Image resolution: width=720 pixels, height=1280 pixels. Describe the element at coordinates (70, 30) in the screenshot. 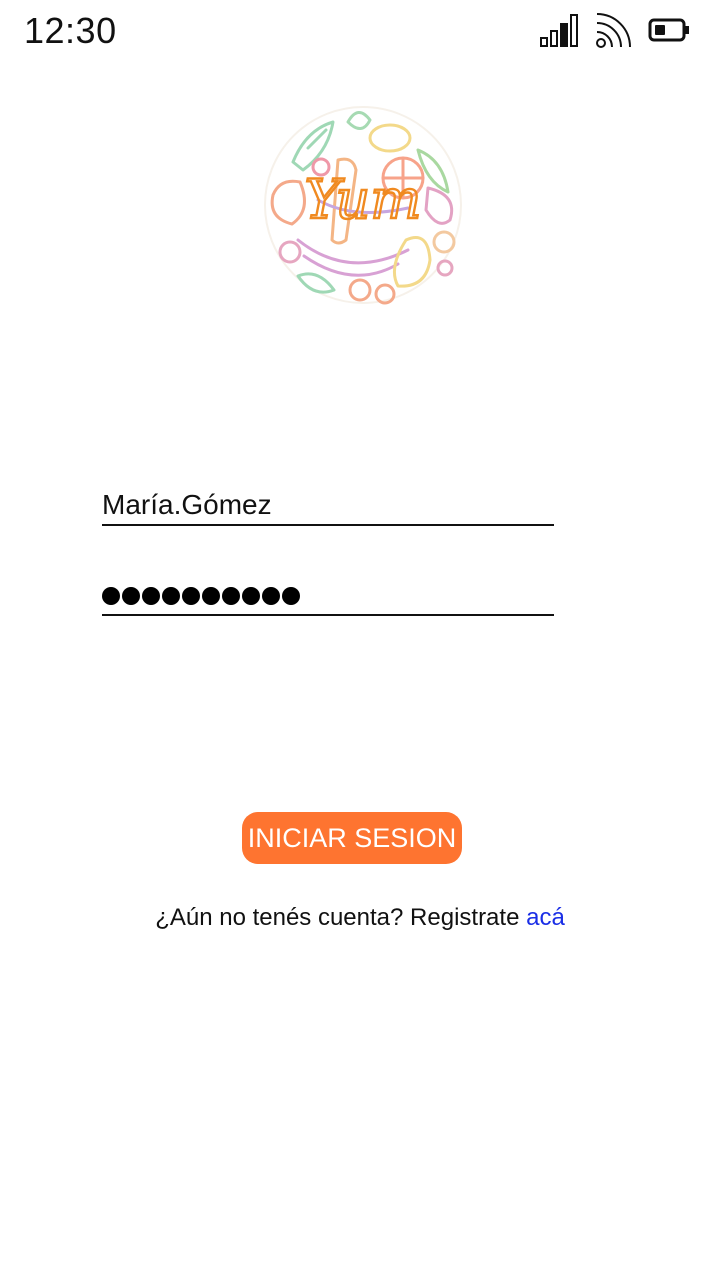

I see `status-time: 12:30` at that location.